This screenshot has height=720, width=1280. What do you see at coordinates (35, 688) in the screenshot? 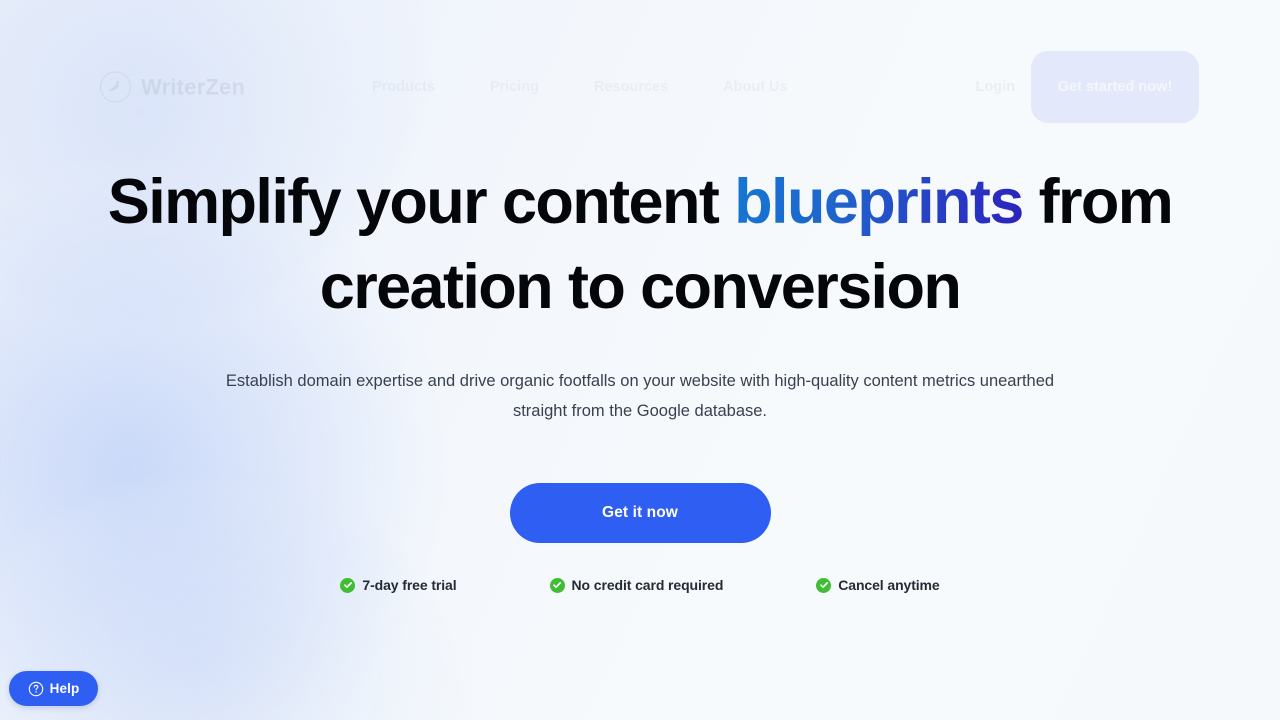
I see `question-mark-circle-icon` at bounding box center [35, 688].